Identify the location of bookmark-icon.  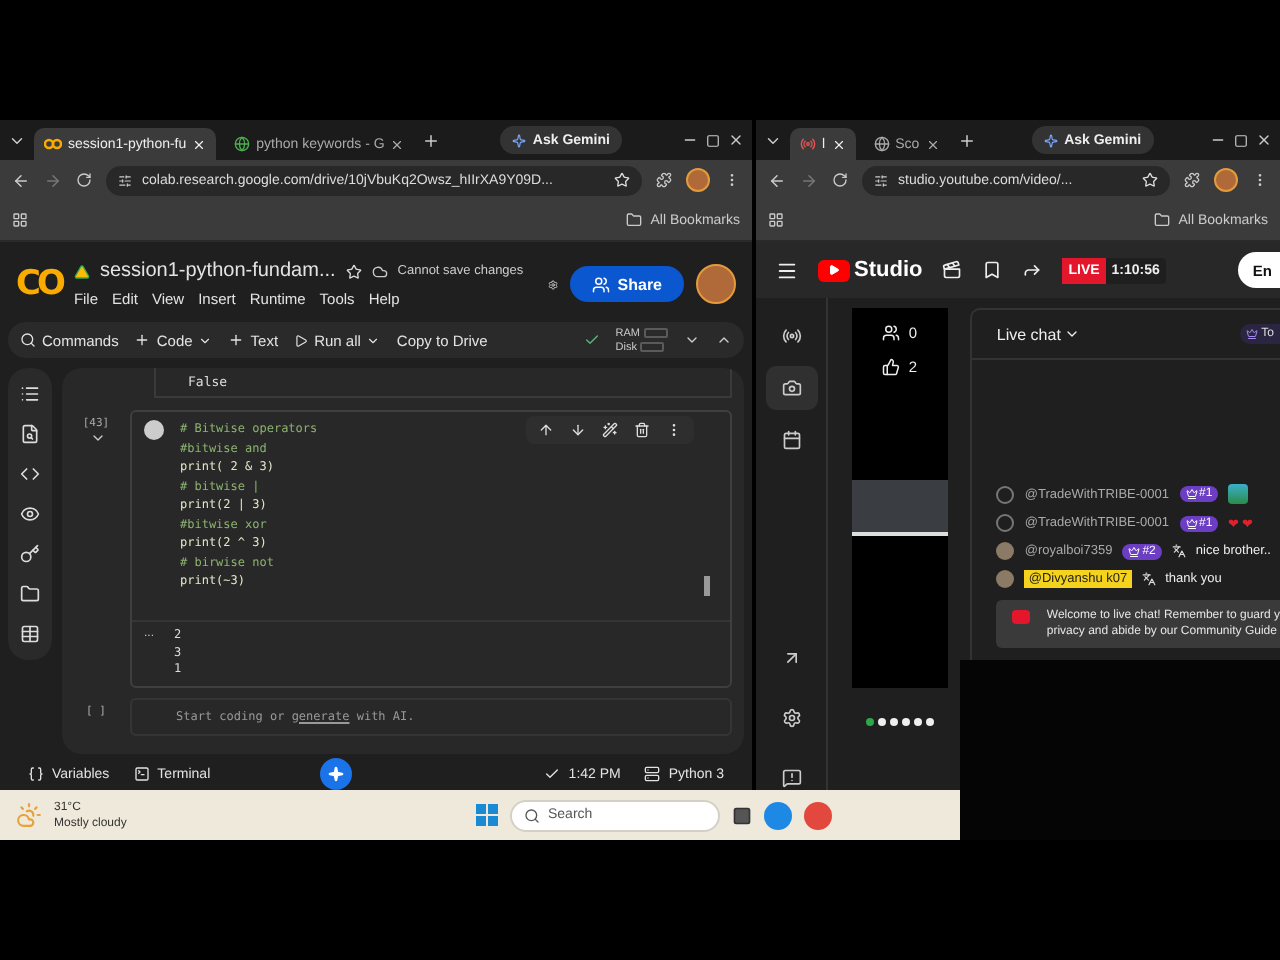
(992, 270).